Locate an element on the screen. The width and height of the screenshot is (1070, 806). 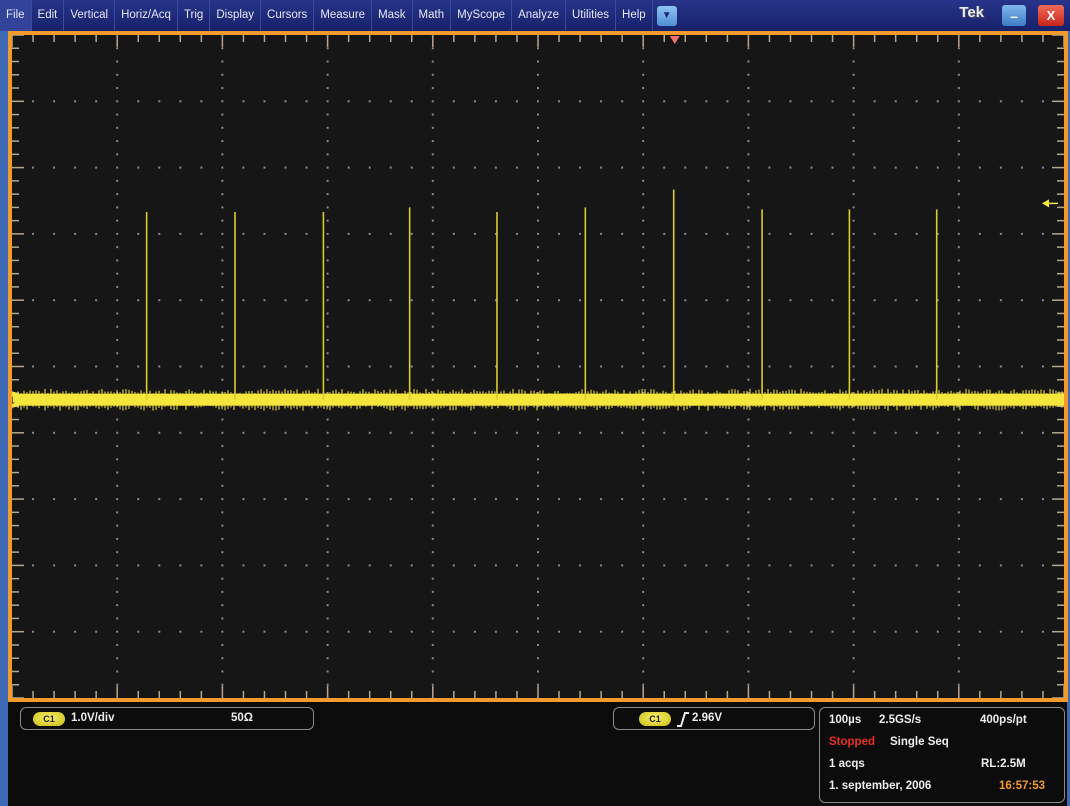
menu-analyze: Analyze is located at coordinates (539, 15).